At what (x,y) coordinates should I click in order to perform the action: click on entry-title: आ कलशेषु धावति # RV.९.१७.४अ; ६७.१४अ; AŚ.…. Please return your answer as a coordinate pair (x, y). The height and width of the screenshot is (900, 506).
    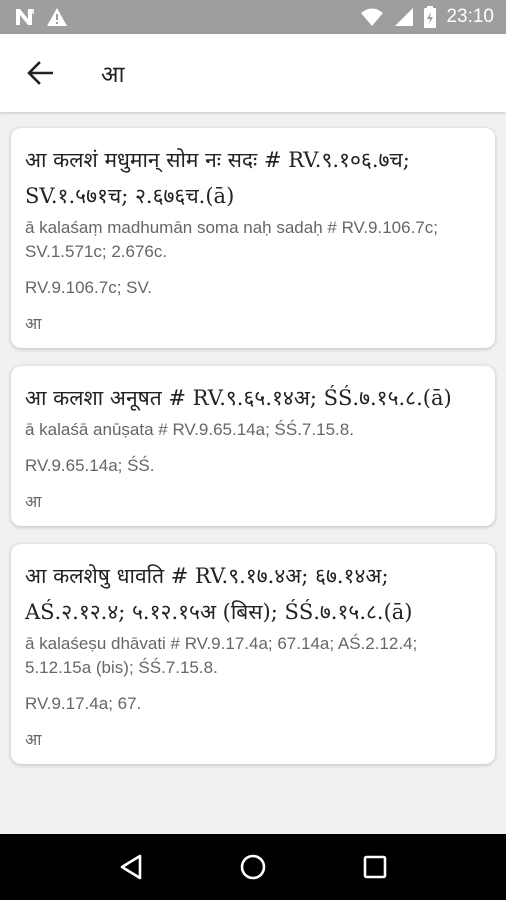
    Looking at the image, I should click on (219, 594).